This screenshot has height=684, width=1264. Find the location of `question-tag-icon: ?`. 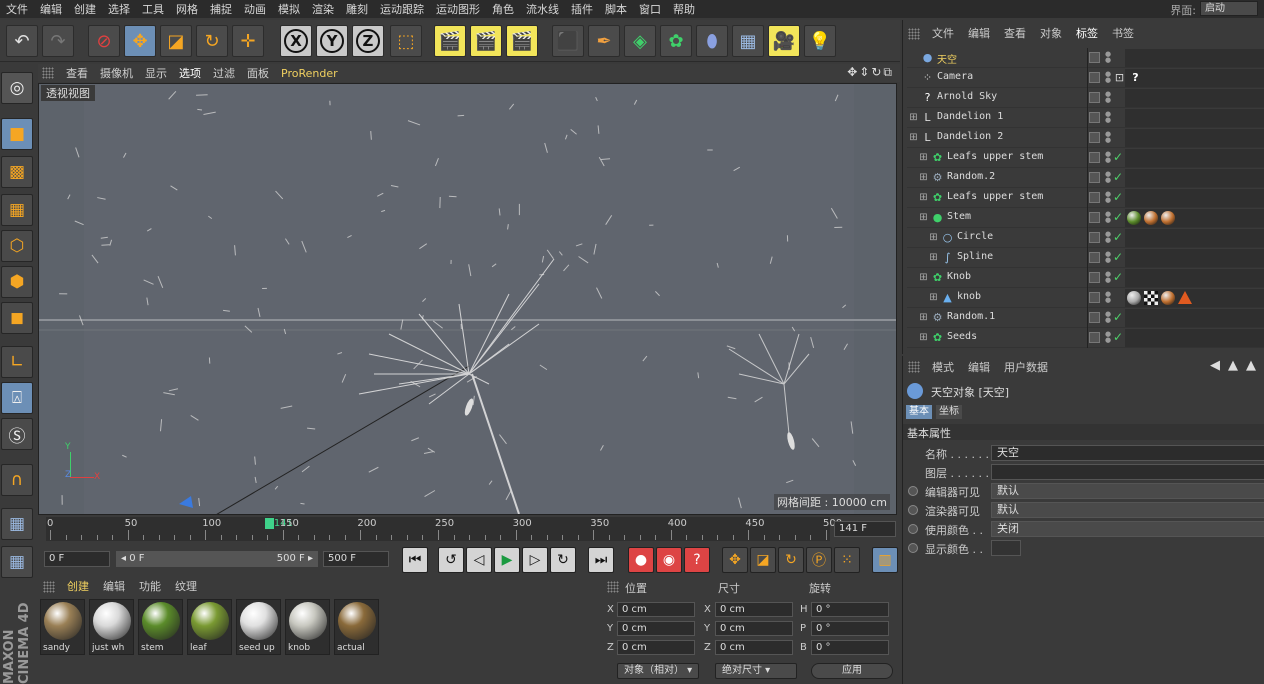

question-tag-icon: ? is located at coordinates (1135, 77).